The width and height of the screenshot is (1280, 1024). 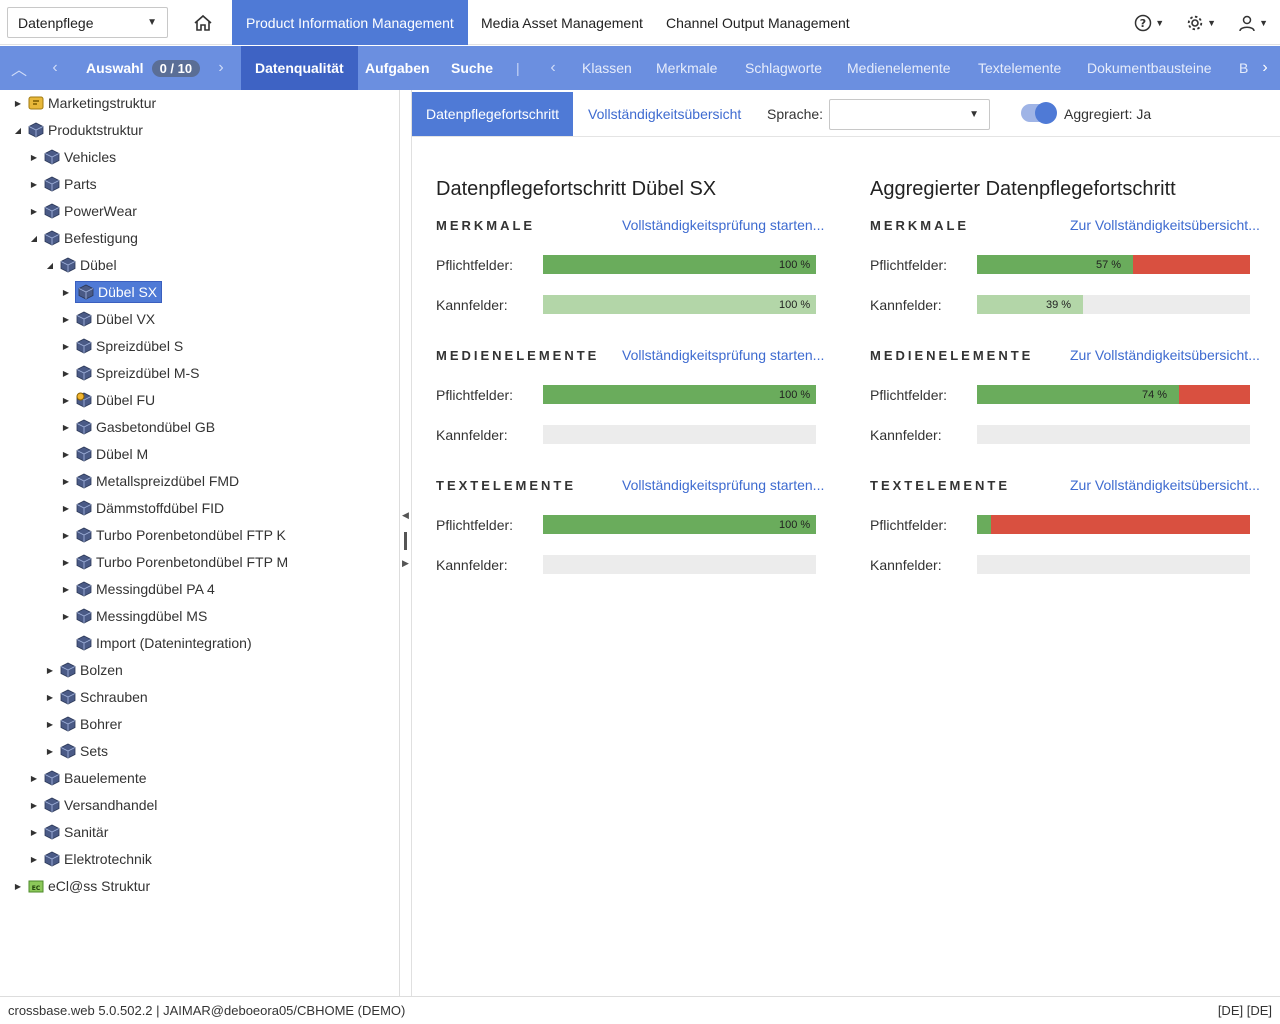 I want to click on user-menu: ▼, so click(x=1253, y=23).